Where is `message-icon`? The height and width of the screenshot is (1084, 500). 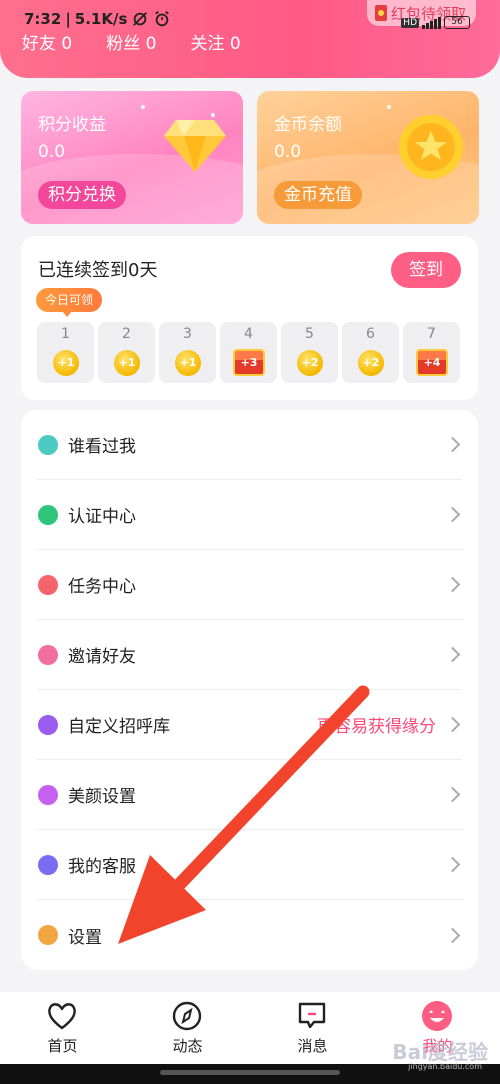
message-icon is located at coordinates (312, 1015).